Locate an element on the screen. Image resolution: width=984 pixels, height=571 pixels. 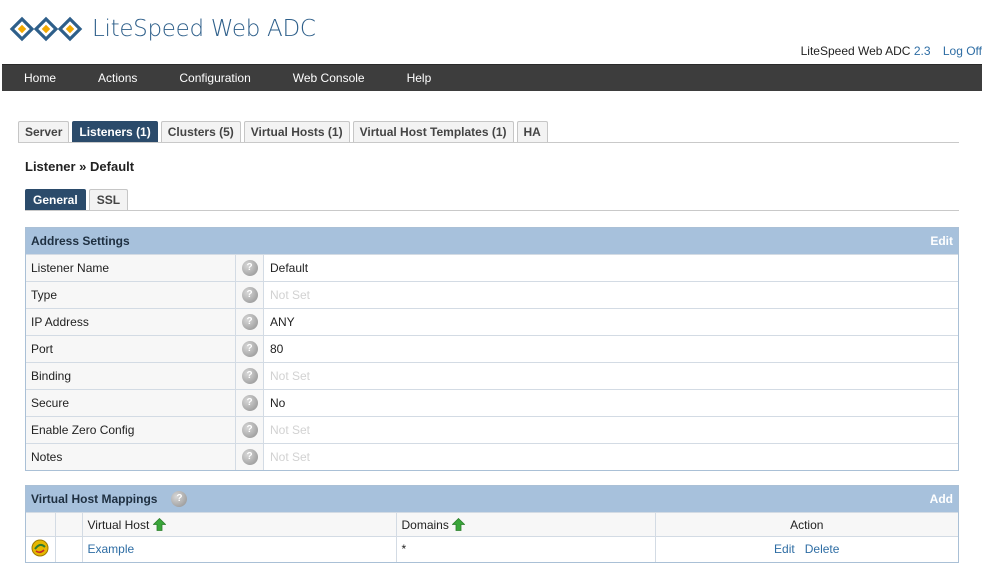
setting-value: Default is located at coordinates (289, 268).